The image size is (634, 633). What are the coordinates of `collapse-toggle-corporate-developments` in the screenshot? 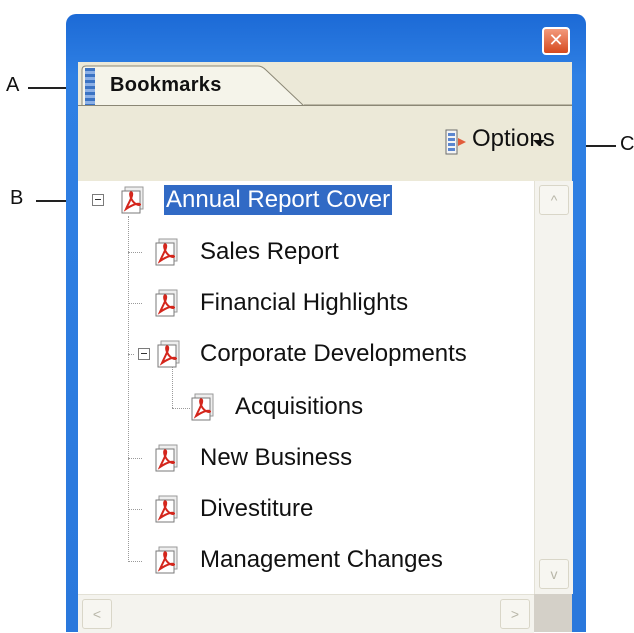 It's located at (144, 354).